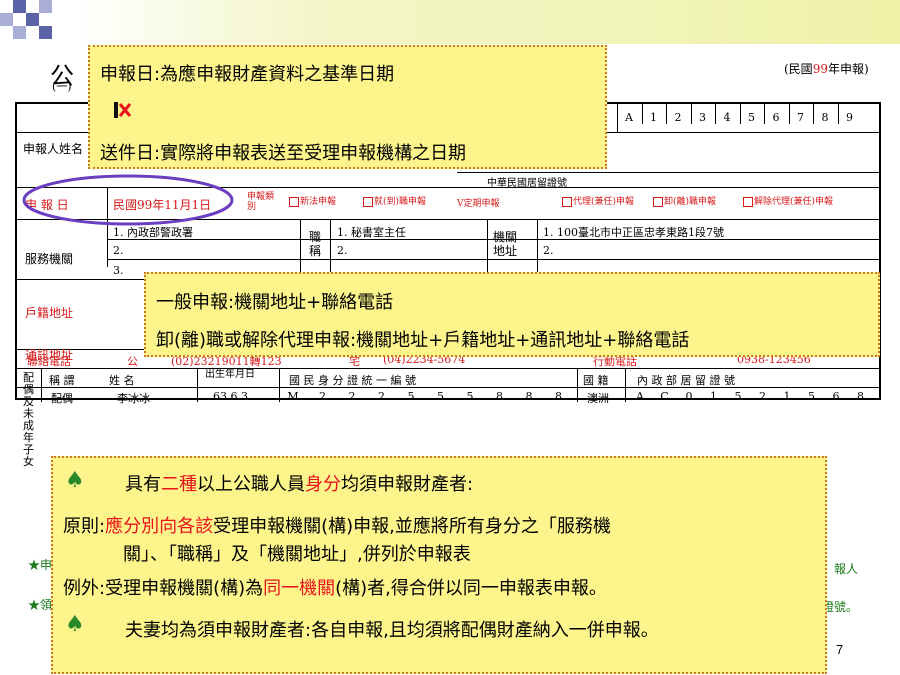 The height and width of the screenshot is (675, 900). Describe the element at coordinates (664, 396) in the screenshot. I see `residence-digit: C` at that location.